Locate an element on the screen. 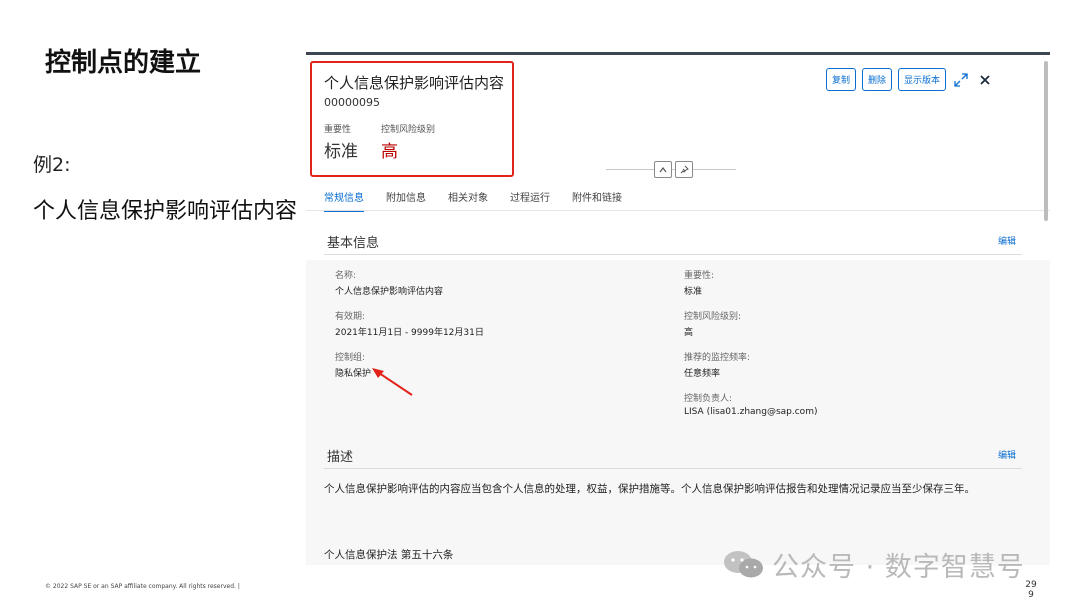 This screenshot has width=1080, height=608. tab-bar: 常规信息 附加信息 相关对象 过程运行 附件和链接 is located at coordinates (473, 200).